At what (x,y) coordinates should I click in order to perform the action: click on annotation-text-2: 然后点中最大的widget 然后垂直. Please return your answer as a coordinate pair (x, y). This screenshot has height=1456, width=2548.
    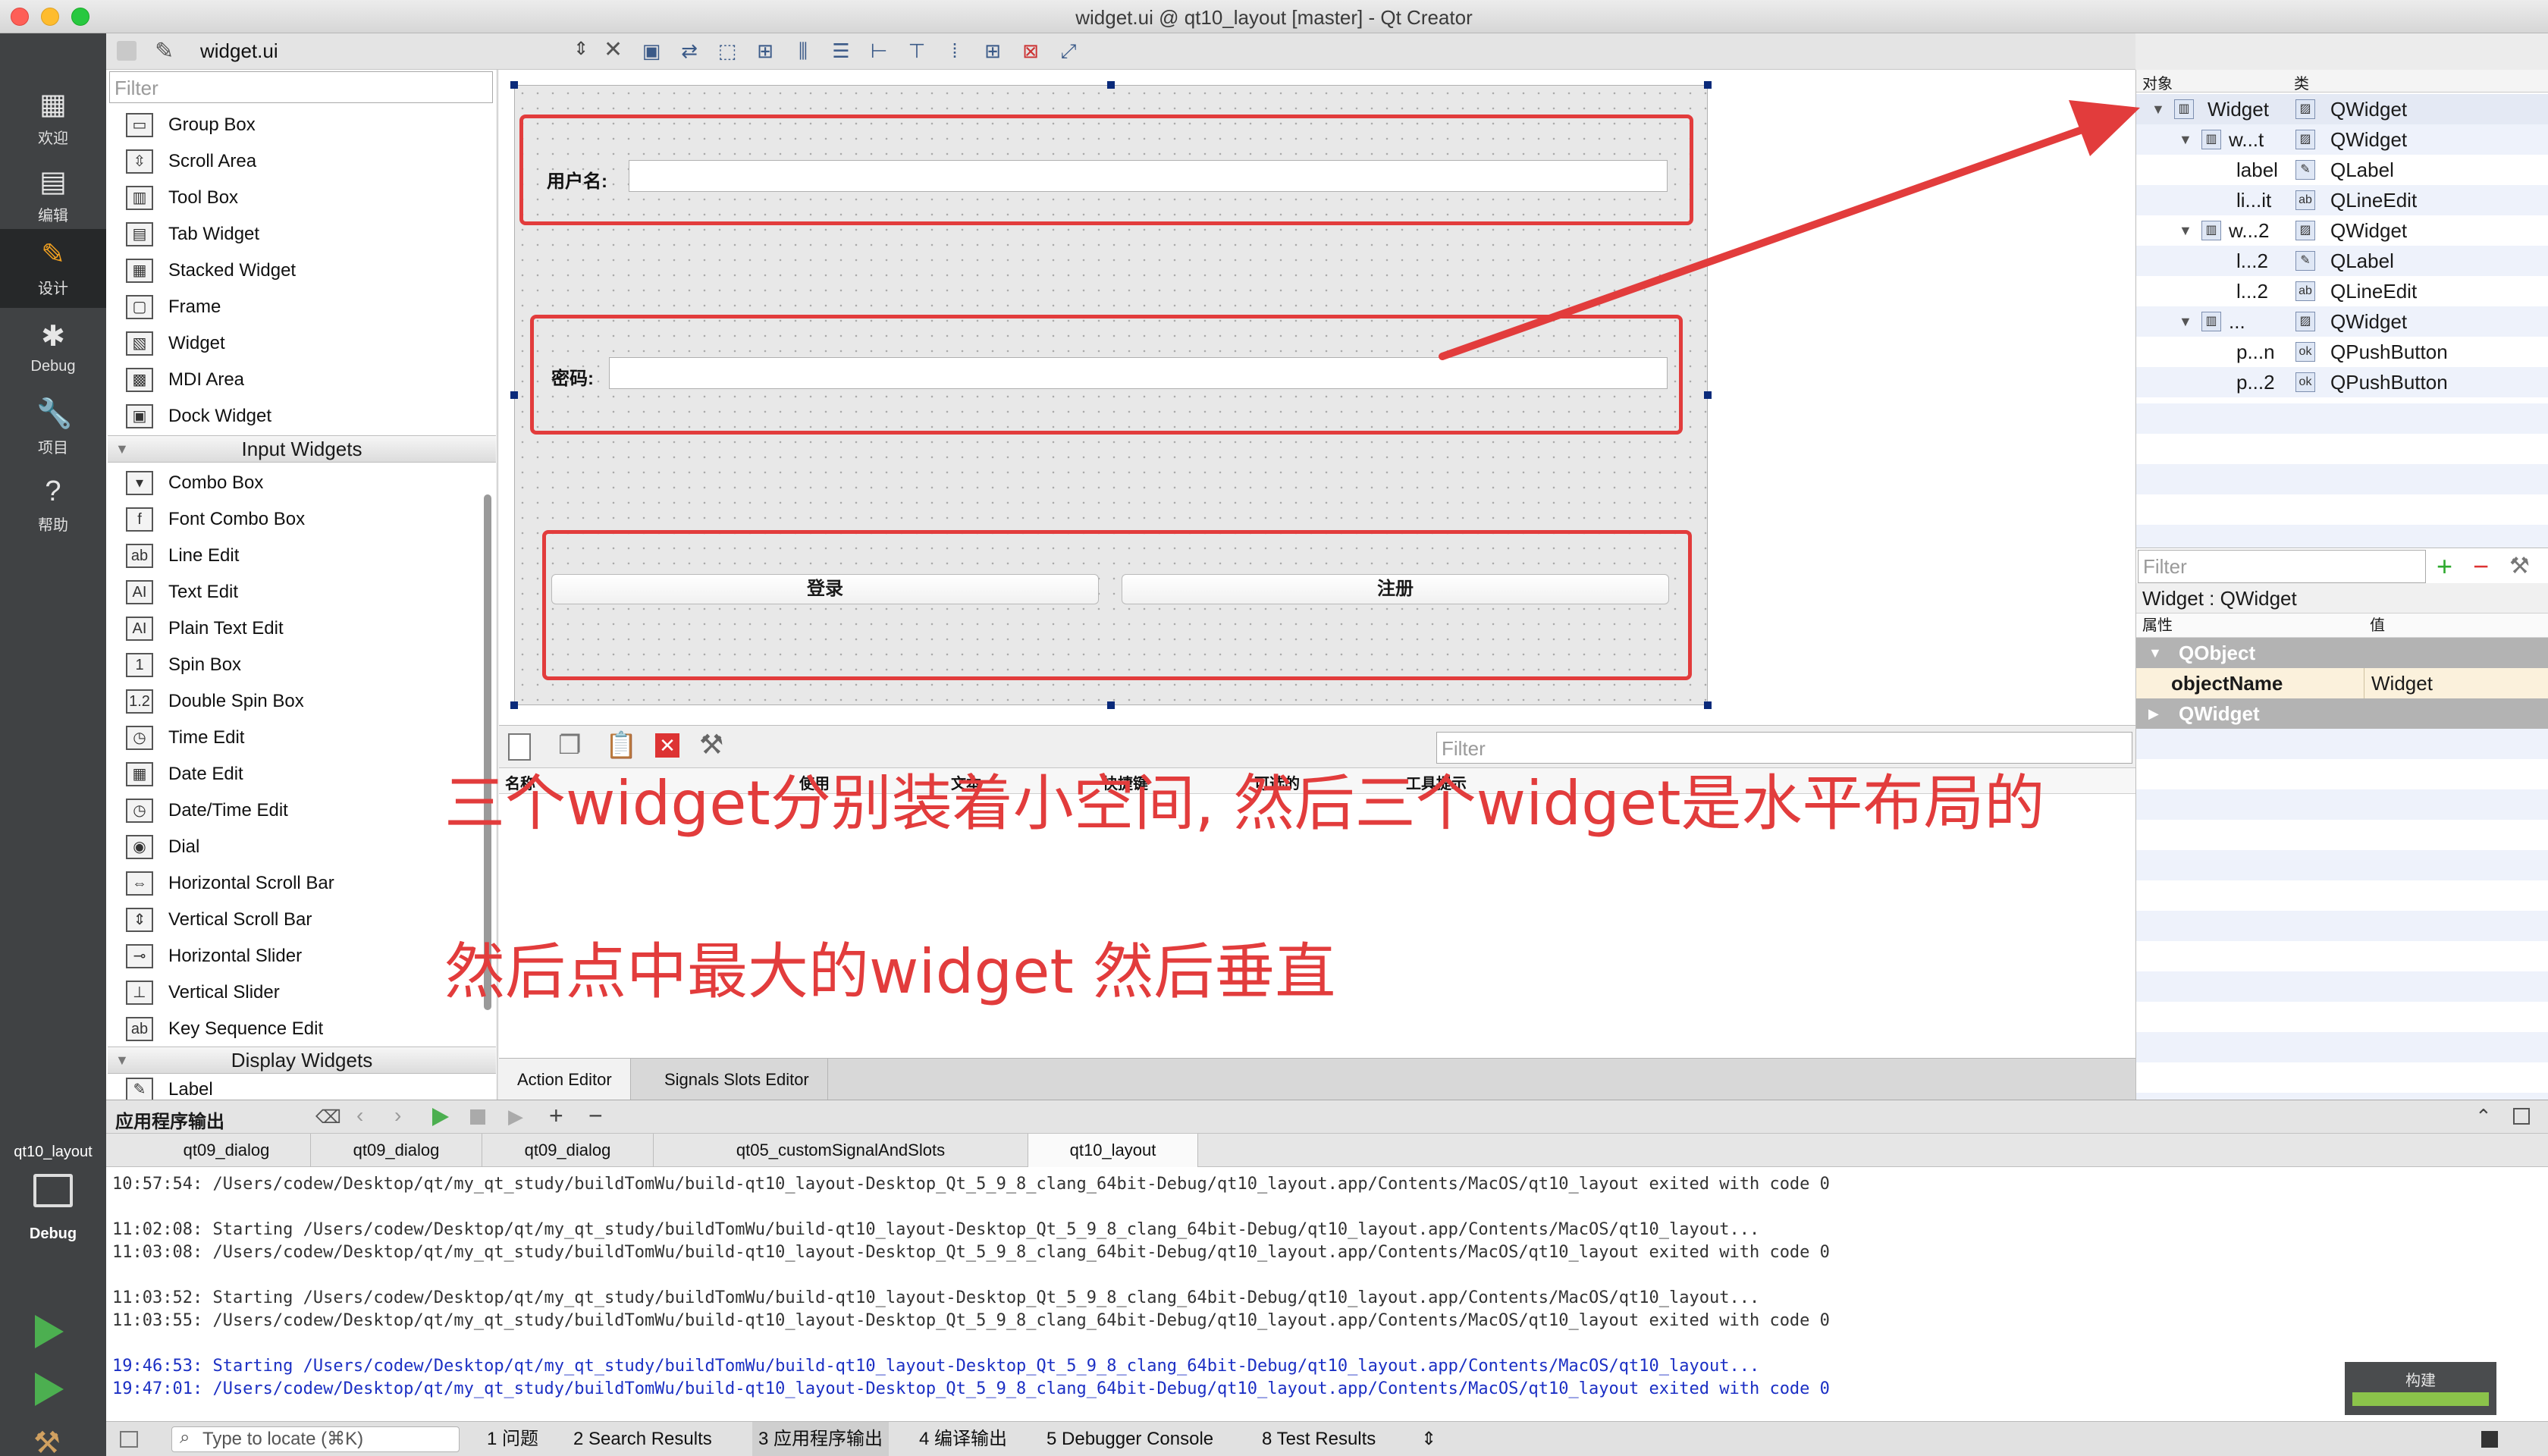
    Looking at the image, I should click on (890, 972).